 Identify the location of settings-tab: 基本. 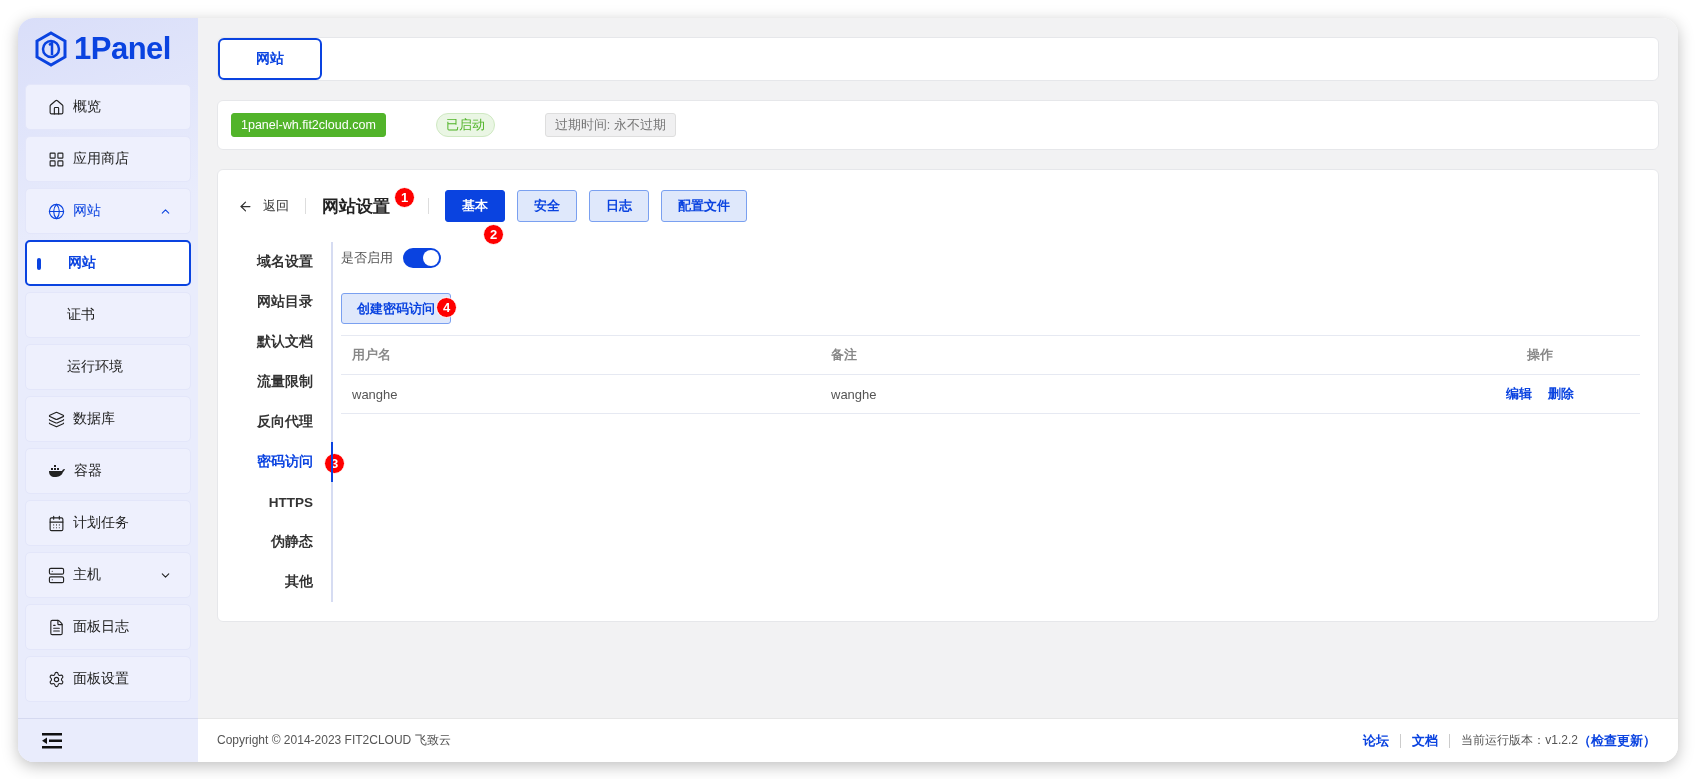
(475, 206).